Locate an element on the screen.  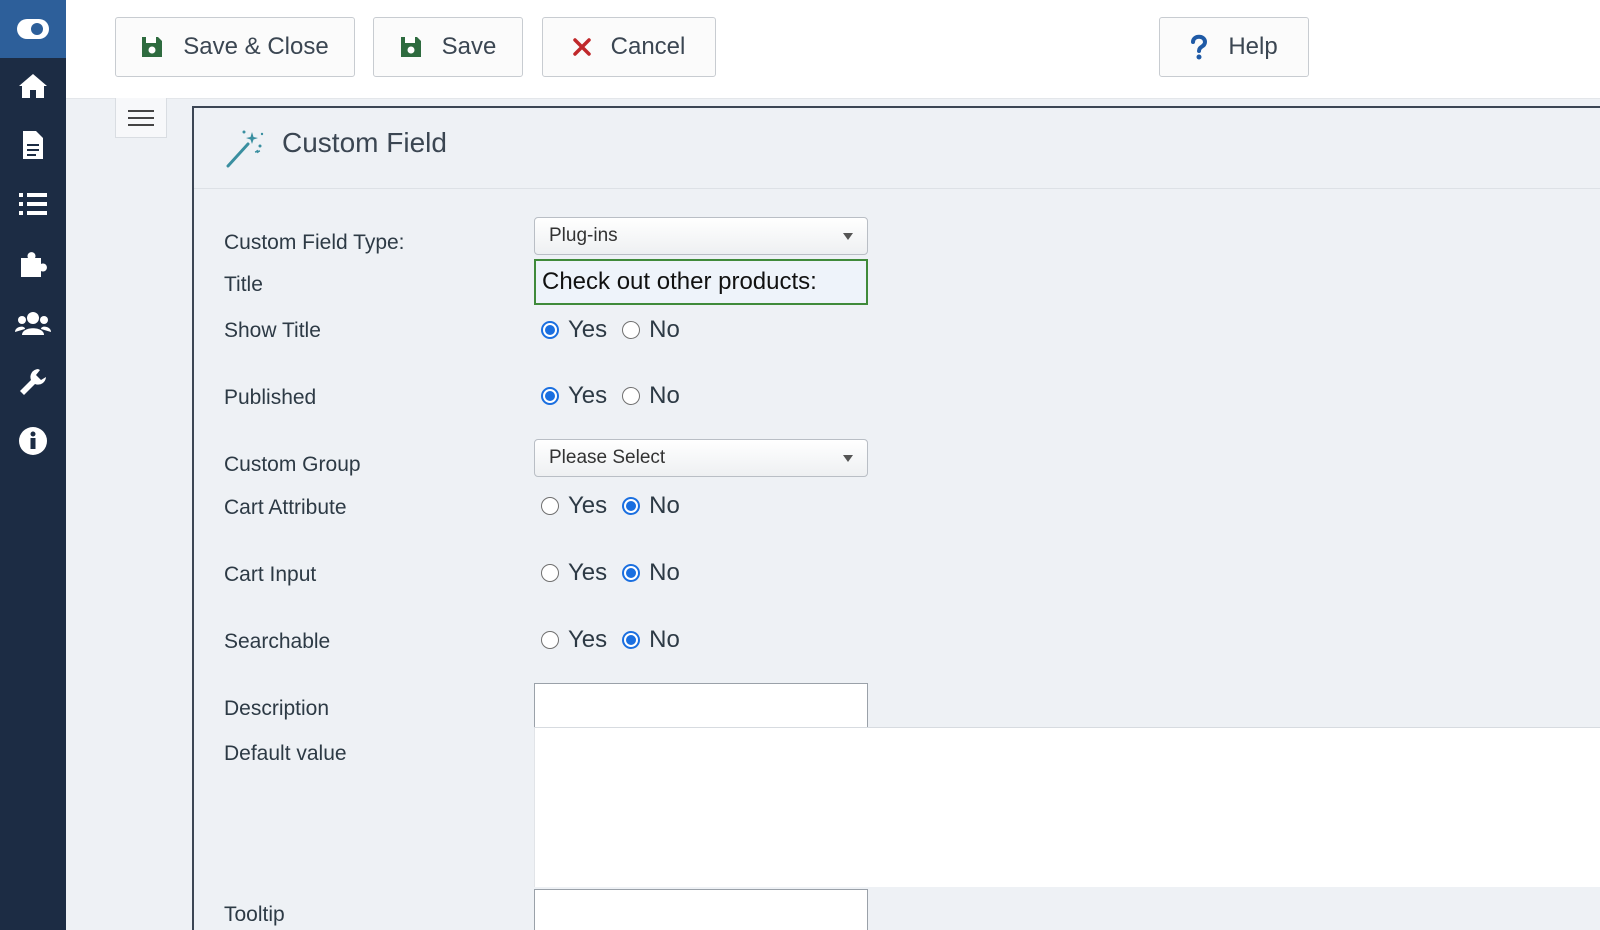
toggle-icon is located at coordinates (33, 29).